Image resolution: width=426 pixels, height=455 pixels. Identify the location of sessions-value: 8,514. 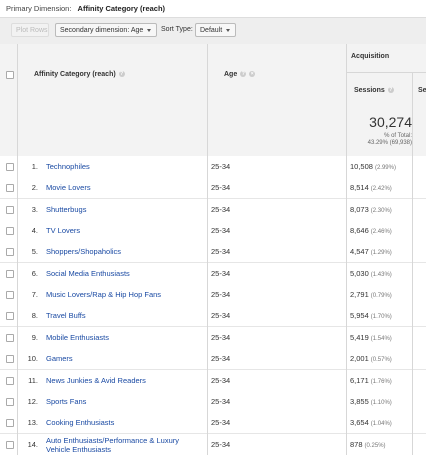
(359, 188).